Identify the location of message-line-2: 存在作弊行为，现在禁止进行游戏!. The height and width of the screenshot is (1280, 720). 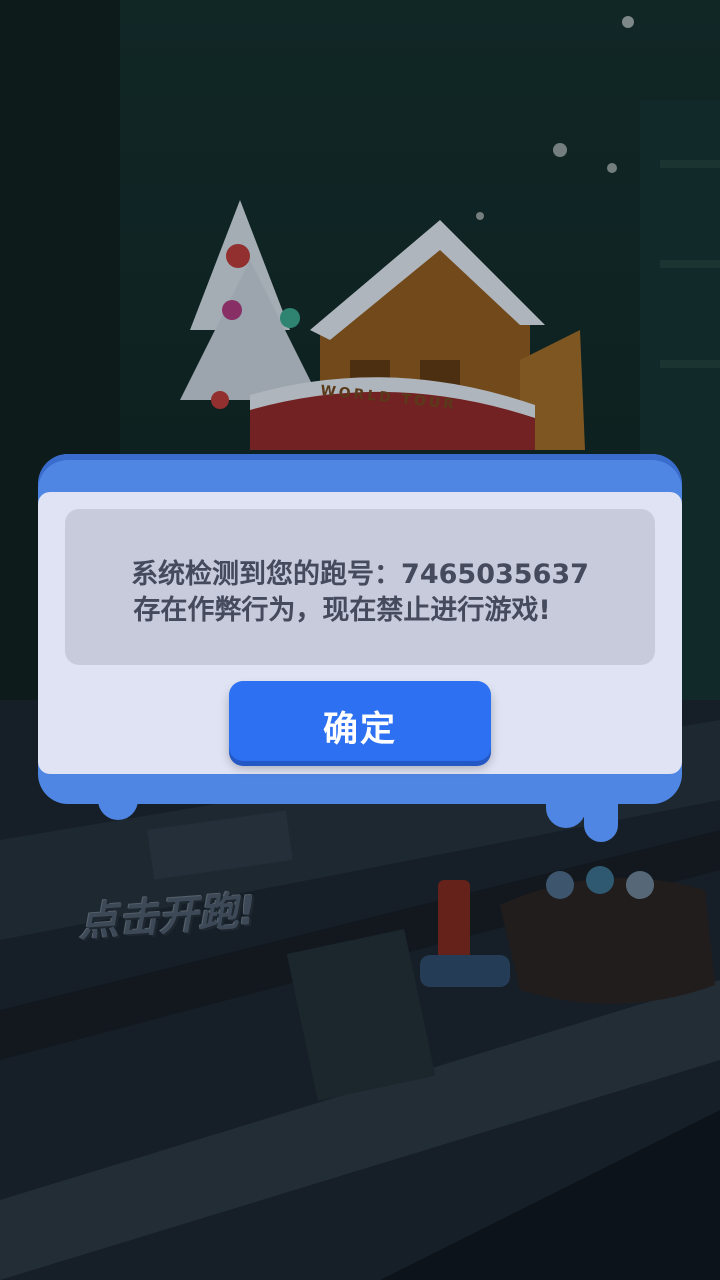
(342, 610).